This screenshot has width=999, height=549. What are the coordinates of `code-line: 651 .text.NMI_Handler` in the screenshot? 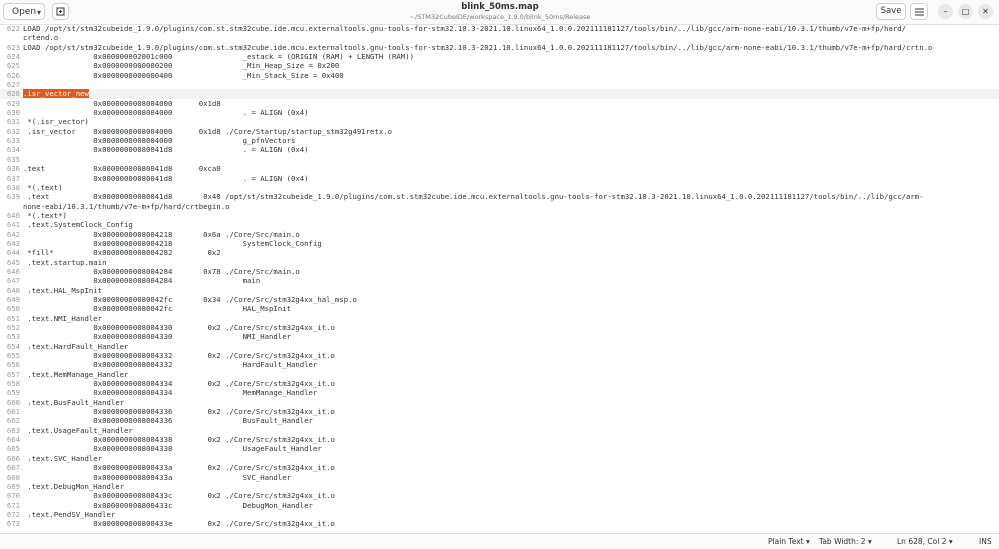 It's located at (499, 318).